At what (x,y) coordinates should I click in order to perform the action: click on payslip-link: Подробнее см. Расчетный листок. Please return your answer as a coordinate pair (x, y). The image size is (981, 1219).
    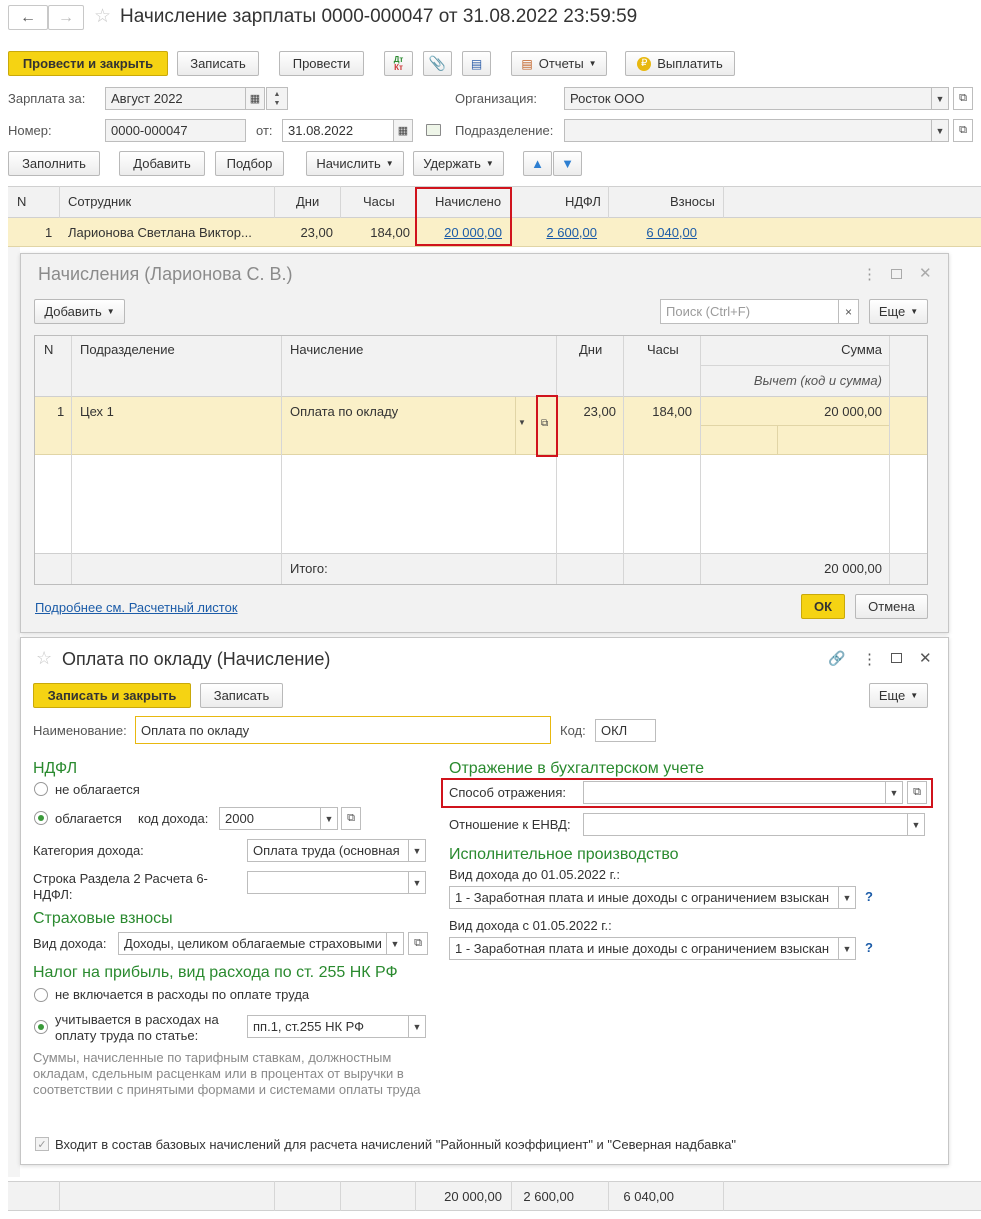
    Looking at the image, I should click on (136, 607).